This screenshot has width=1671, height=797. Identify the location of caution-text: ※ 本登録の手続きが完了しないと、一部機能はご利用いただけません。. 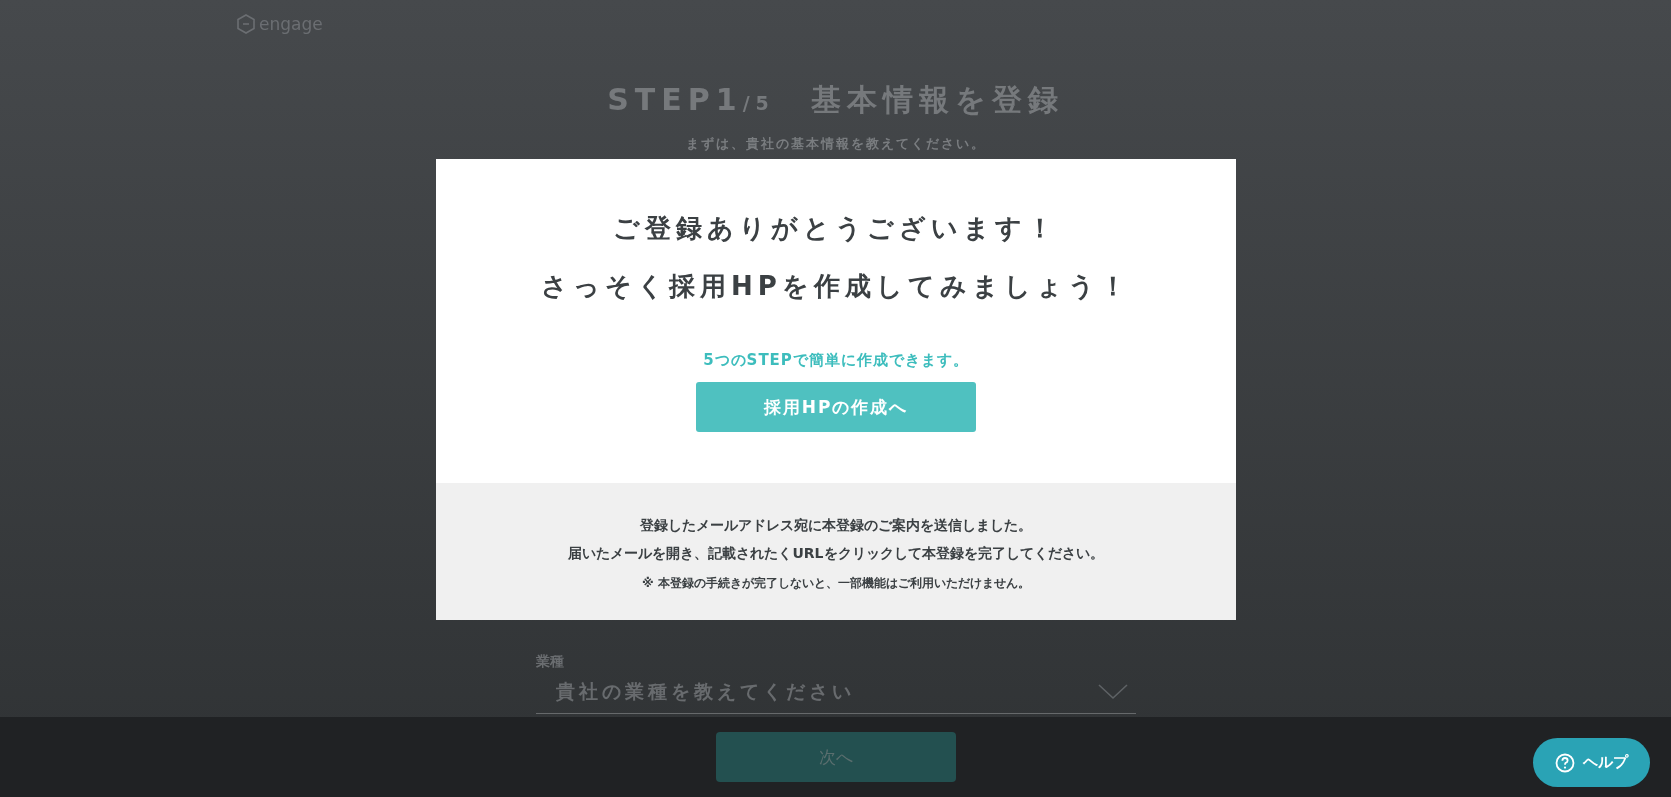
(836, 583).